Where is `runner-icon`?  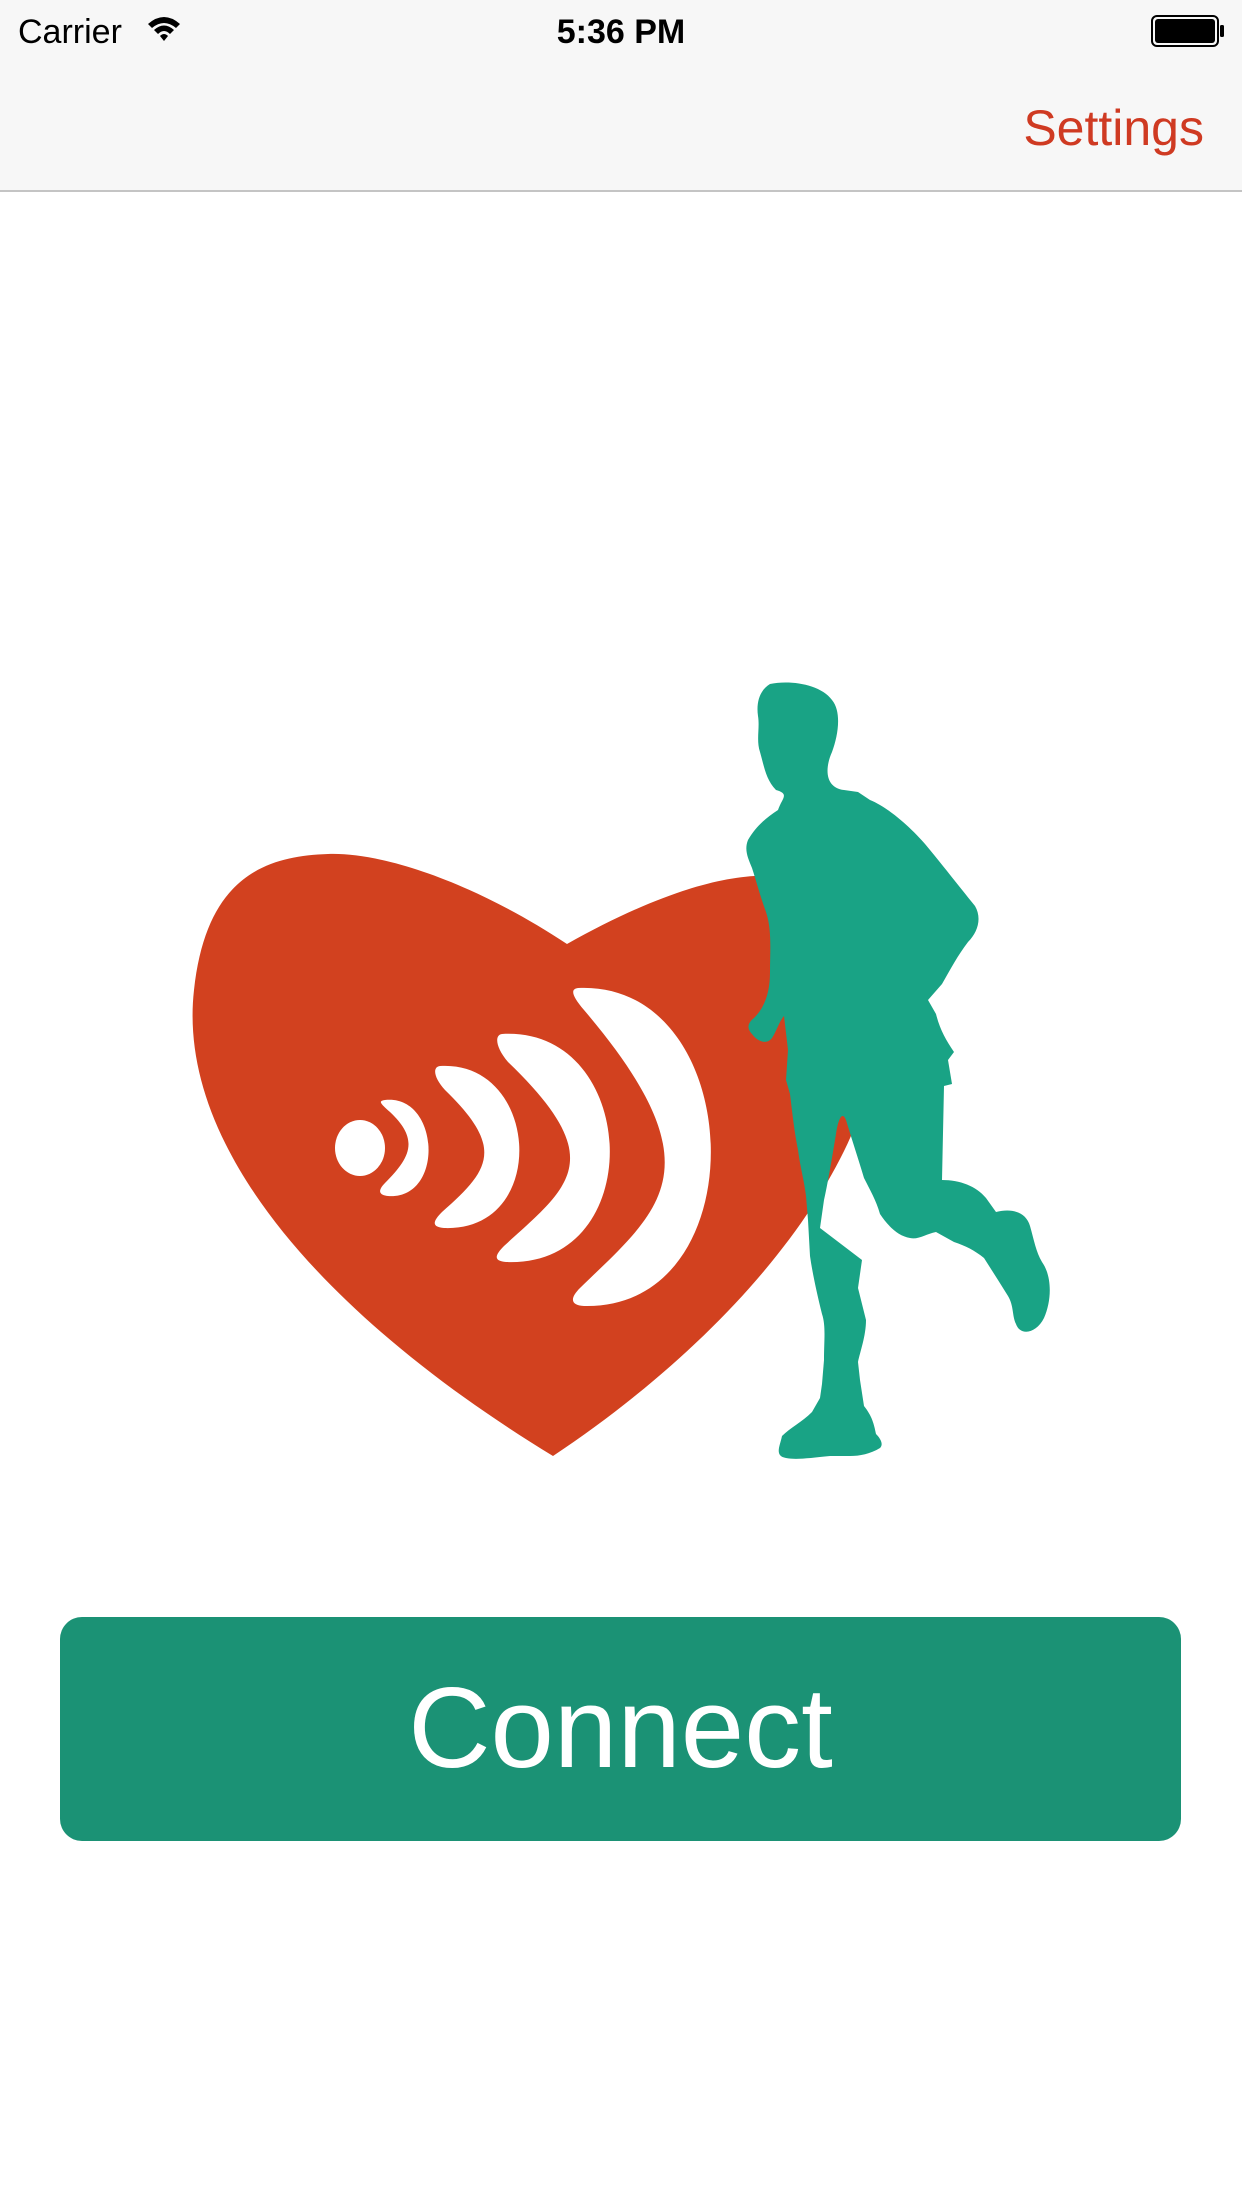
runner-icon is located at coordinates (898, 1070).